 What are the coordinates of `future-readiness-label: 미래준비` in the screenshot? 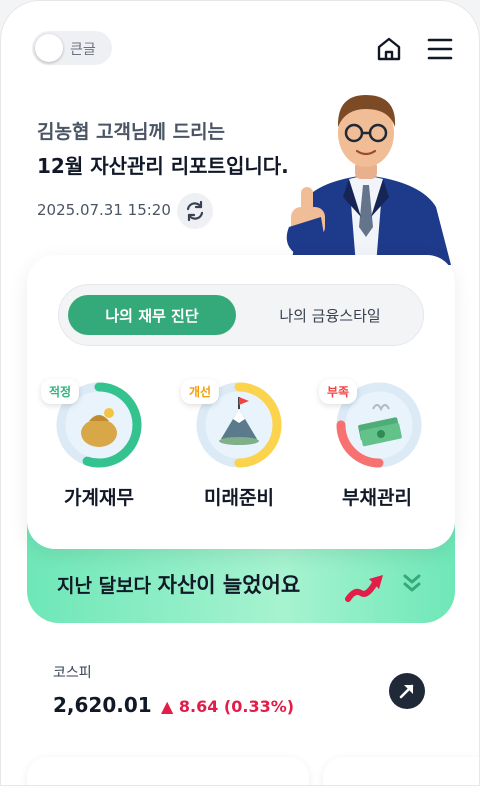 It's located at (239, 498).